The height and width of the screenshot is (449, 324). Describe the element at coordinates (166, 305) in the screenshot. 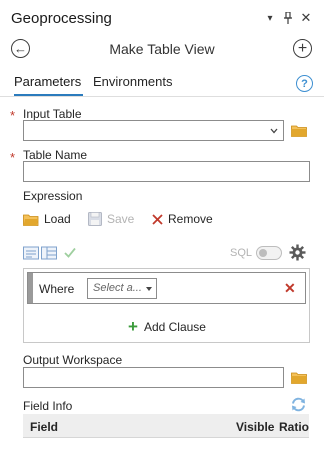

I see `clause-builder: Where Select a... ✕ + Add Clause` at that location.